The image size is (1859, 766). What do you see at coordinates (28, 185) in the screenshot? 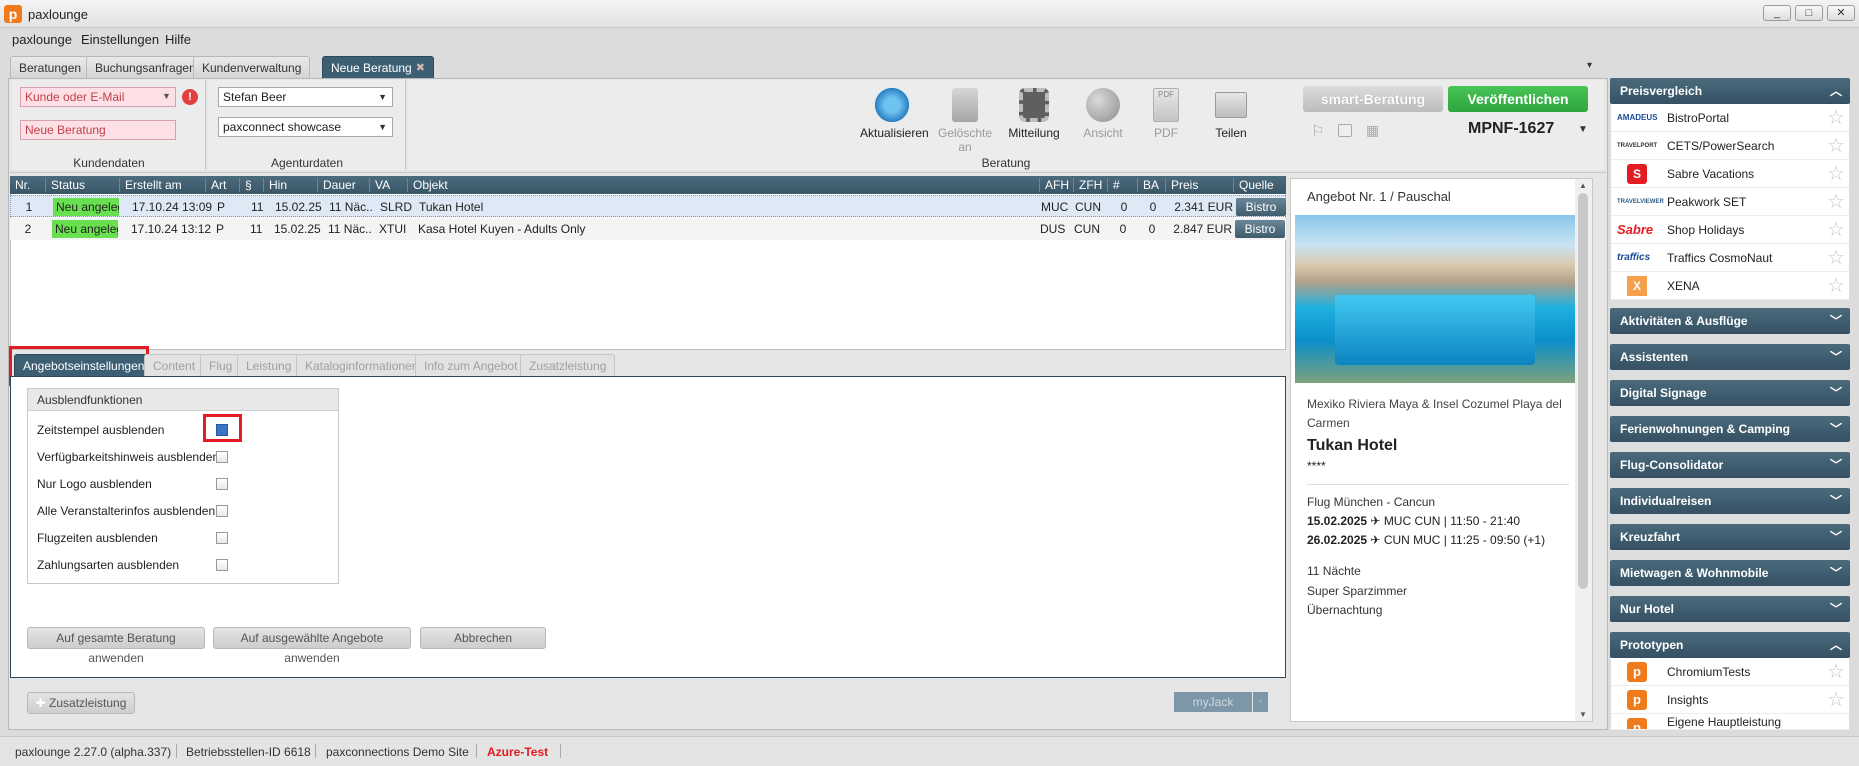
I see `col-nr: Nr.` at bounding box center [28, 185].